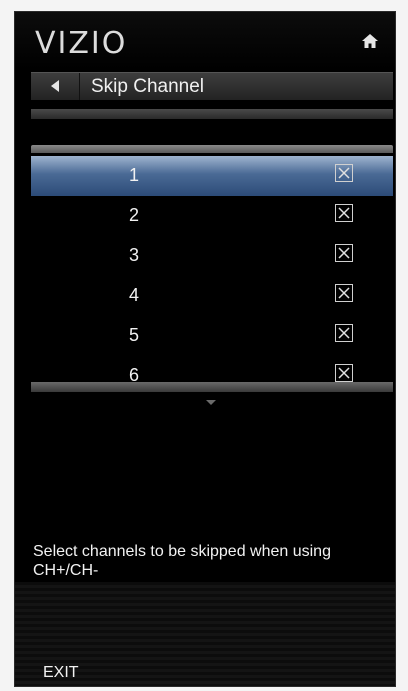 The width and height of the screenshot is (408, 691). What do you see at coordinates (81, 43) in the screenshot?
I see `vizio-logo: VIZIO` at bounding box center [81, 43].